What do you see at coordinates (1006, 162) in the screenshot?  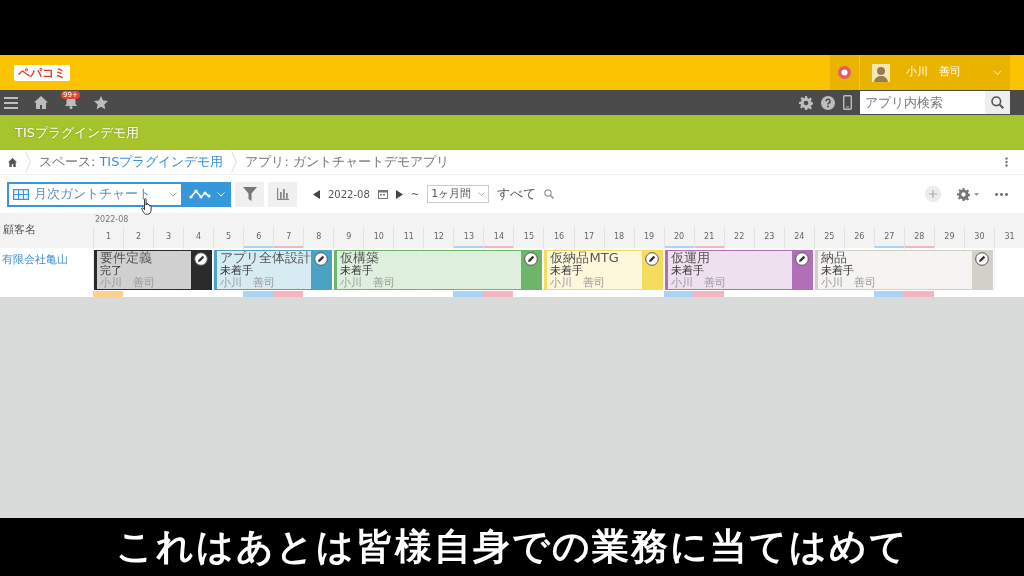 I see `more-vertical-icon` at bounding box center [1006, 162].